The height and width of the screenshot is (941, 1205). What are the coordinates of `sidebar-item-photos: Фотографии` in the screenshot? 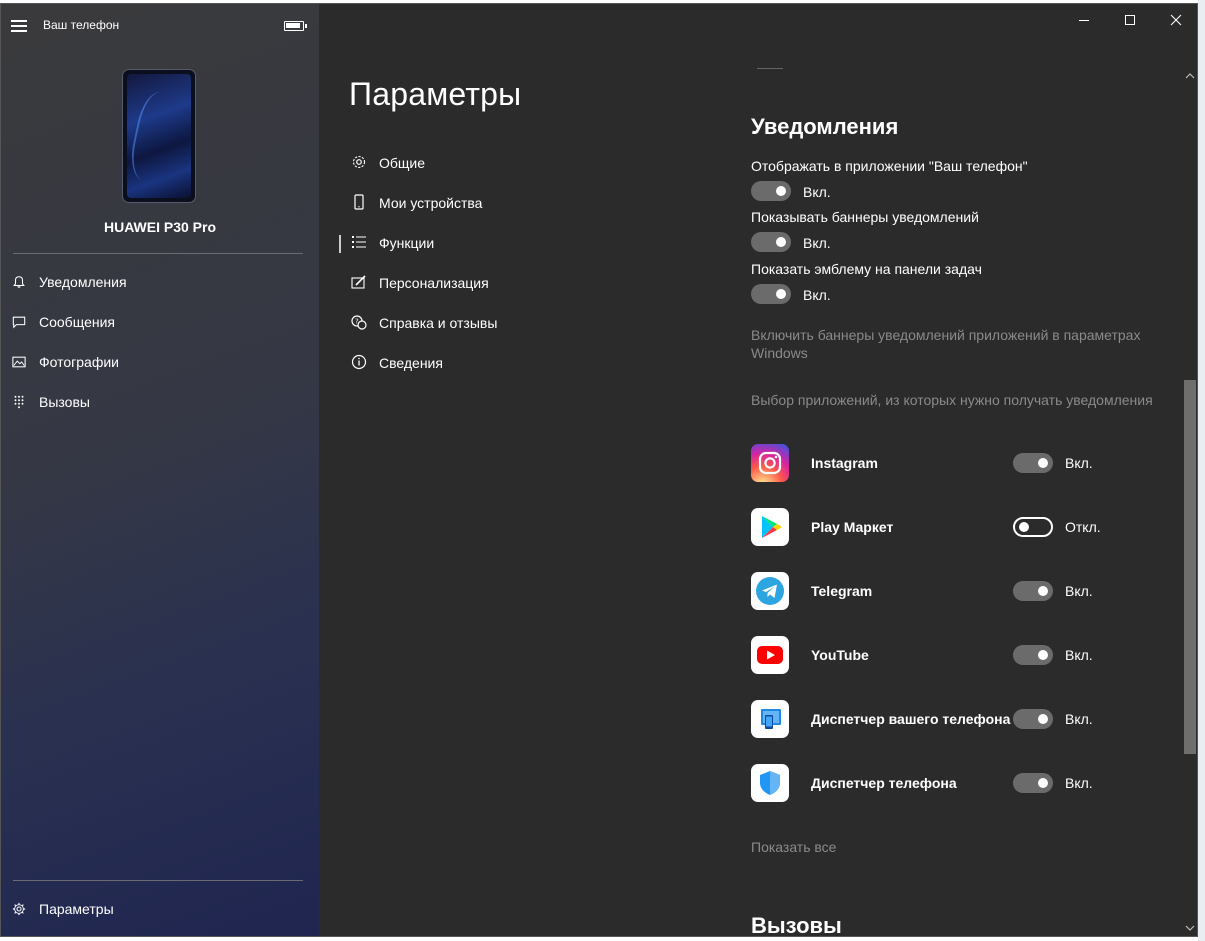 It's located at (160, 362).